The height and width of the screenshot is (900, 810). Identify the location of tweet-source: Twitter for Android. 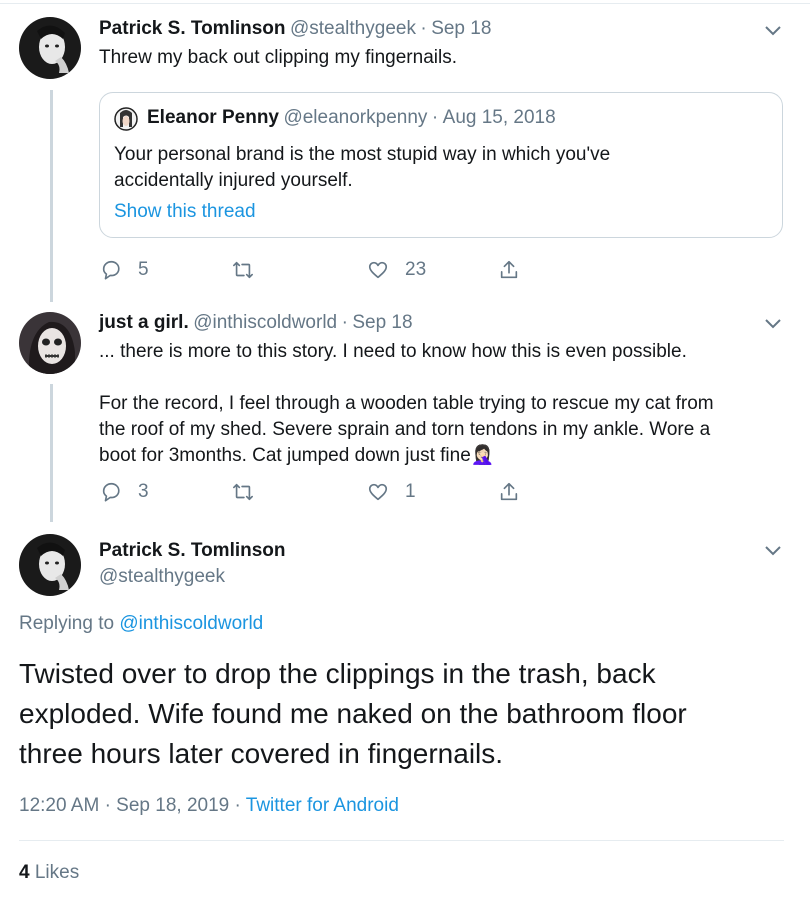
(322, 805).